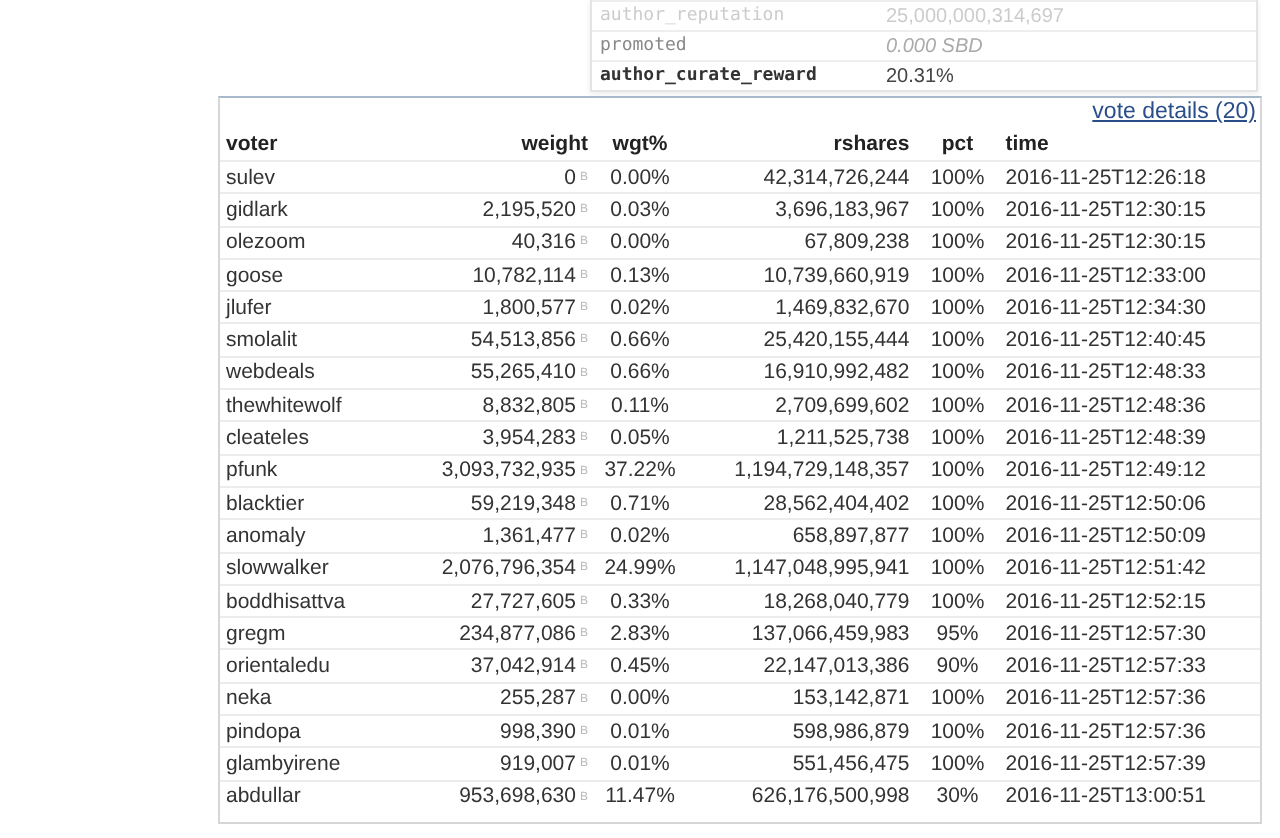 This screenshot has width=1280, height=838. Describe the element at coordinates (321, 601) in the screenshot. I see `voter-cell: boddhisattva` at that location.